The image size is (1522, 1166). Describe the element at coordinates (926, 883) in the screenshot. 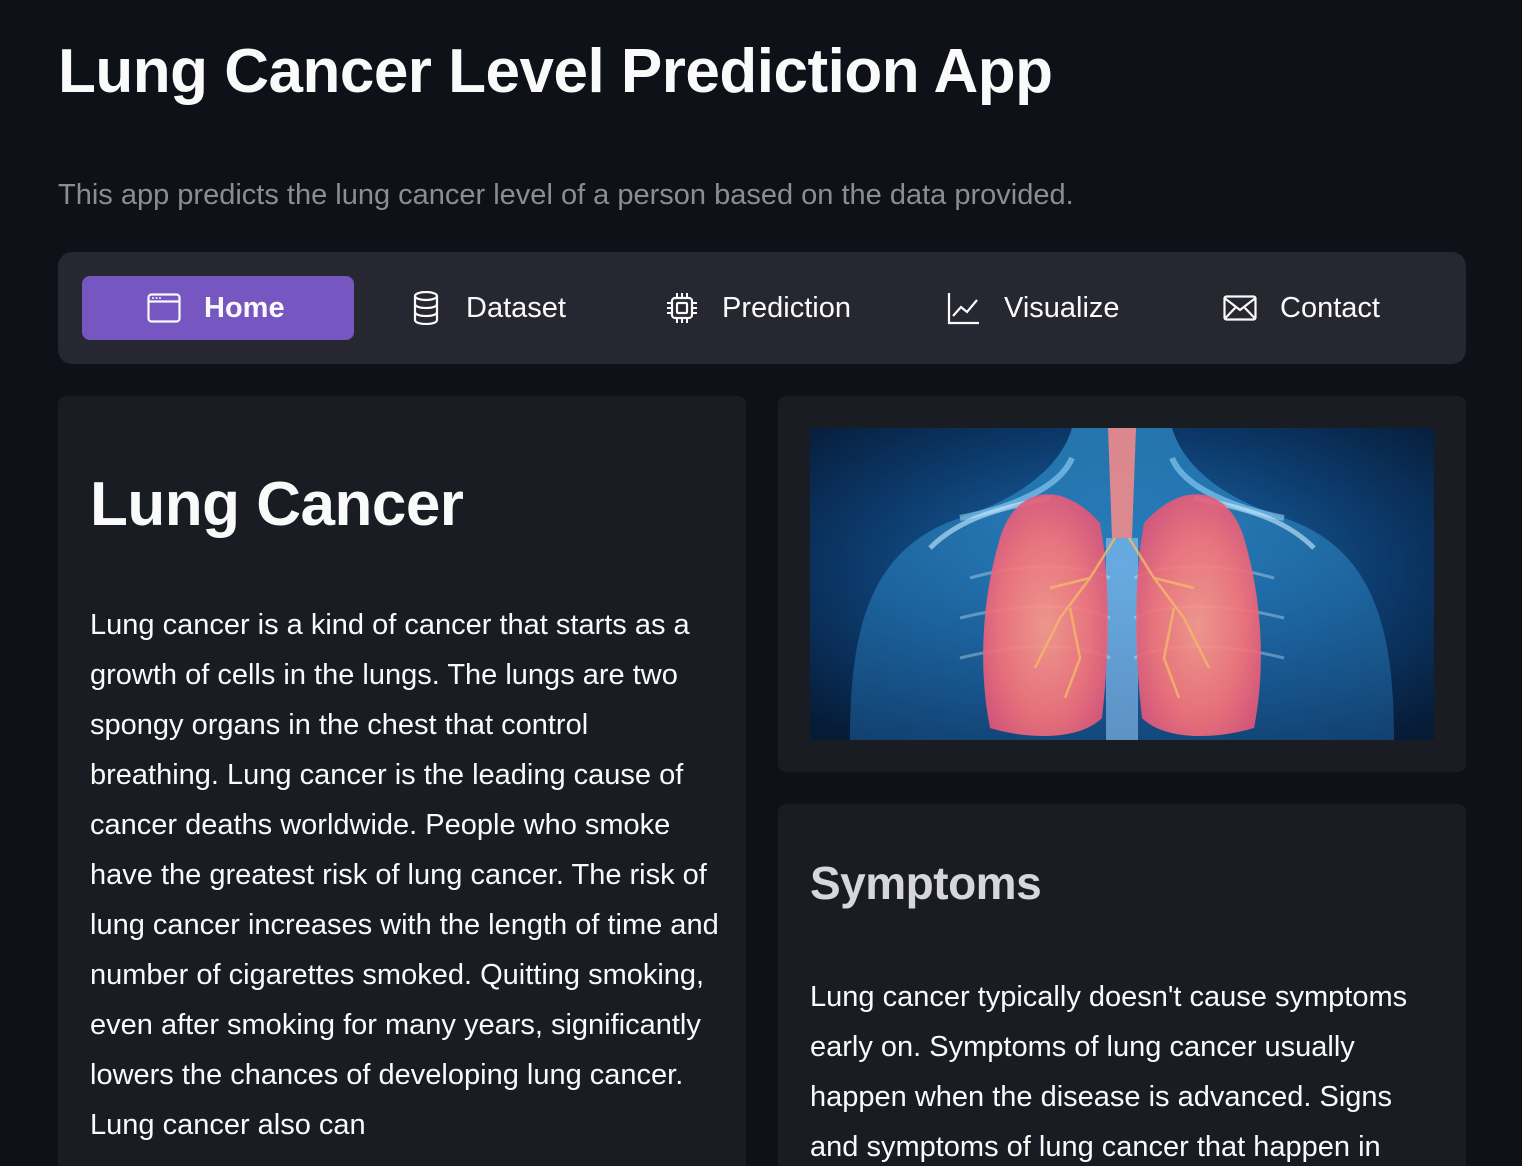

I see `symptoms-heading: Symptoms` at that location.